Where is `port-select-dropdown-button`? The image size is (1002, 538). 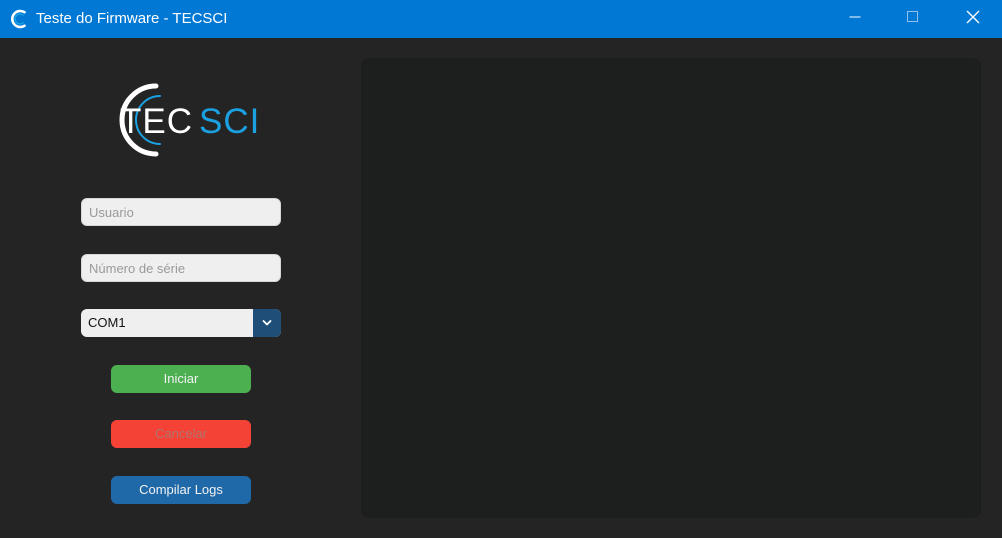 port-select-dropdown-button is located at coordinates (267, 323).